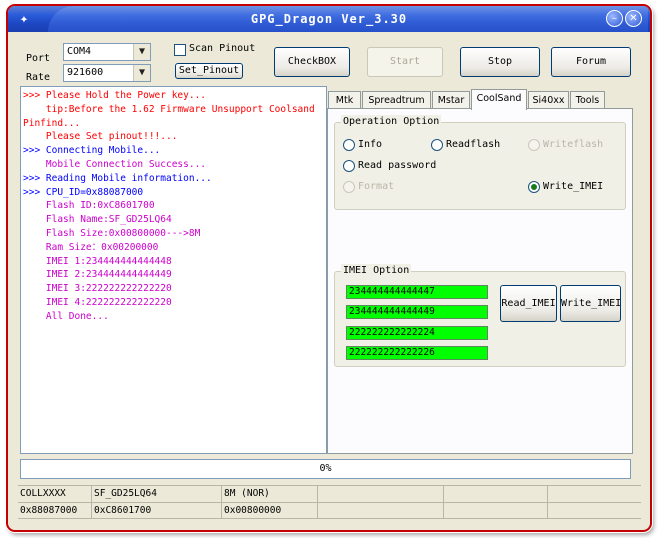 Image resolution: width=660 pixels, height=538 pixels. I want to click on status-cell: SF_GD25LQ64, so click(157, 494).